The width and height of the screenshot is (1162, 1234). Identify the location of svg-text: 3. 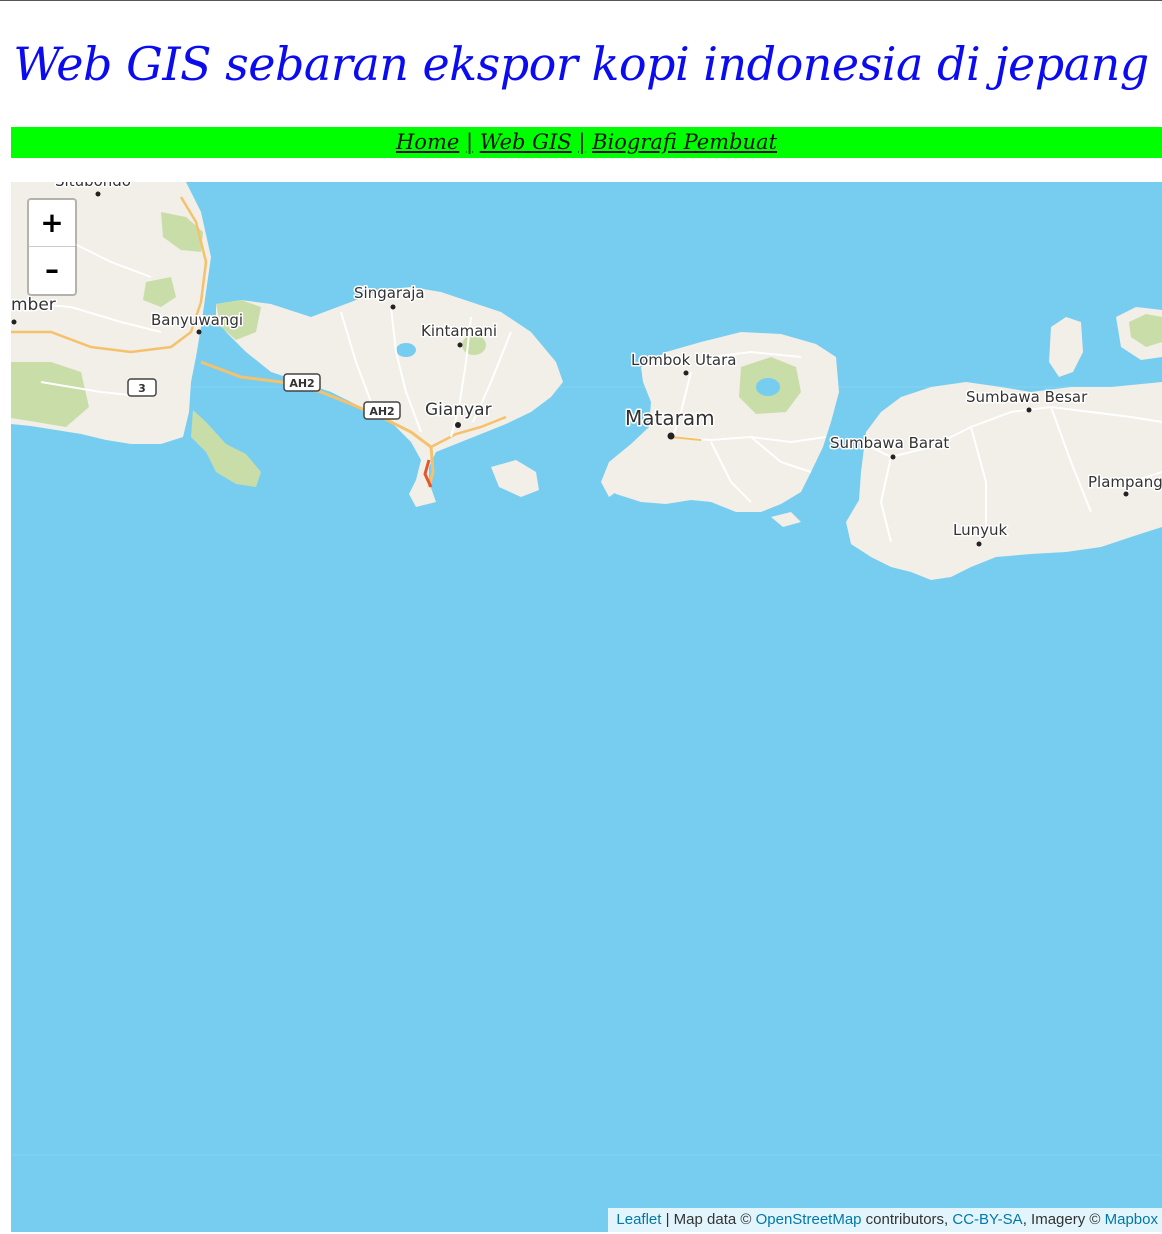
(142, 388).